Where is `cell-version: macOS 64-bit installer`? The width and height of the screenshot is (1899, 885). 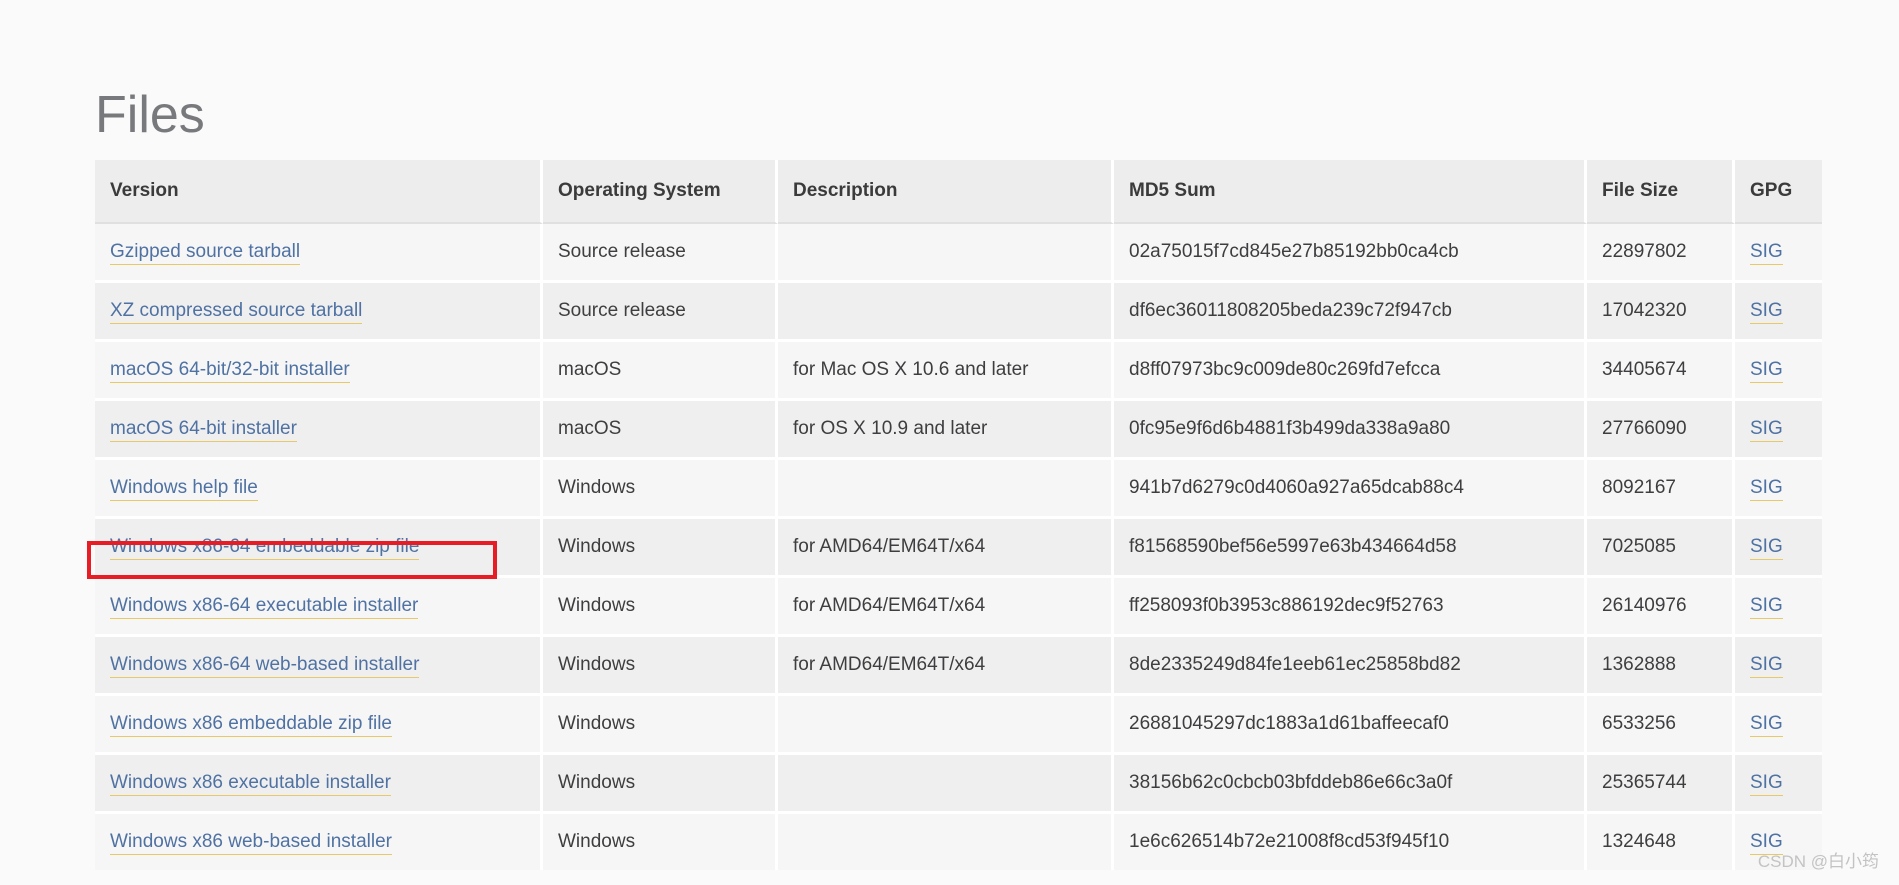
cell-version: macOS 64-bit installer is located at coordinates (319, 430).